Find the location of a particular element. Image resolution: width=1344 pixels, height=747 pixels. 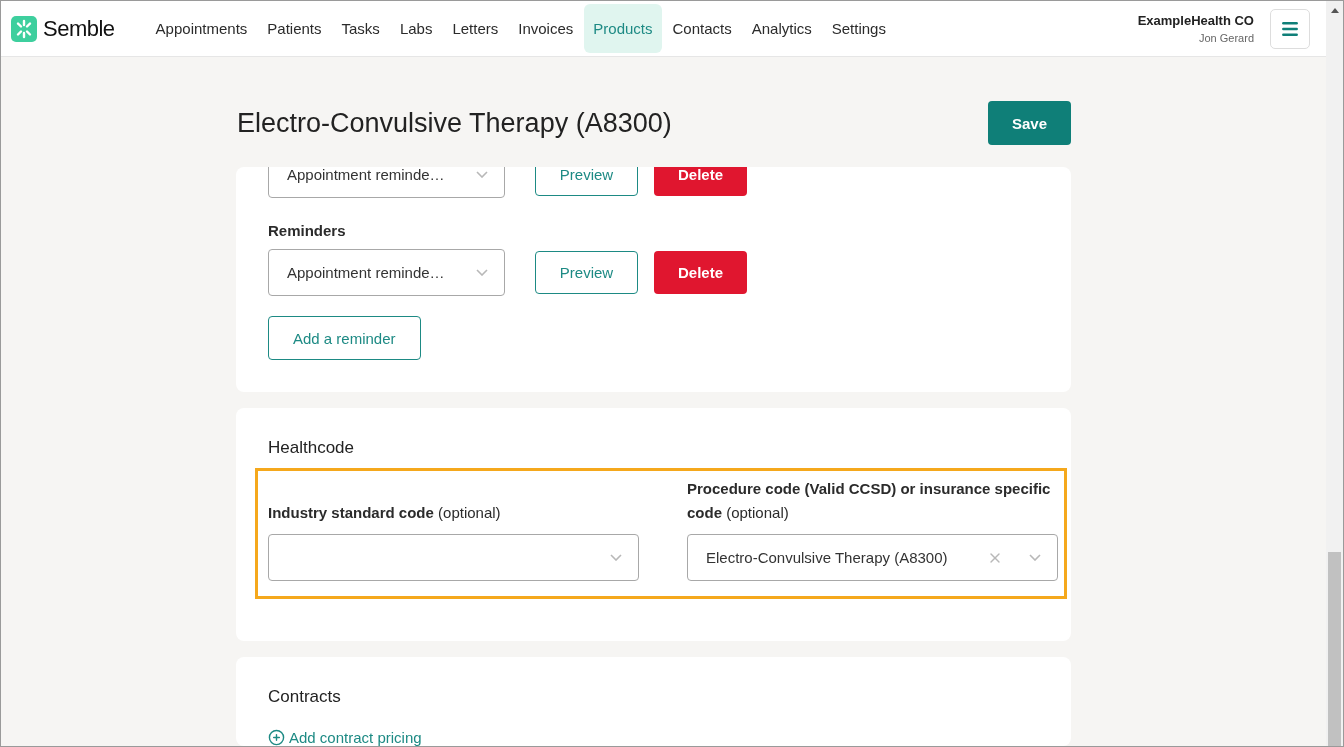

menu-button is located at coordinates (1290, 28).